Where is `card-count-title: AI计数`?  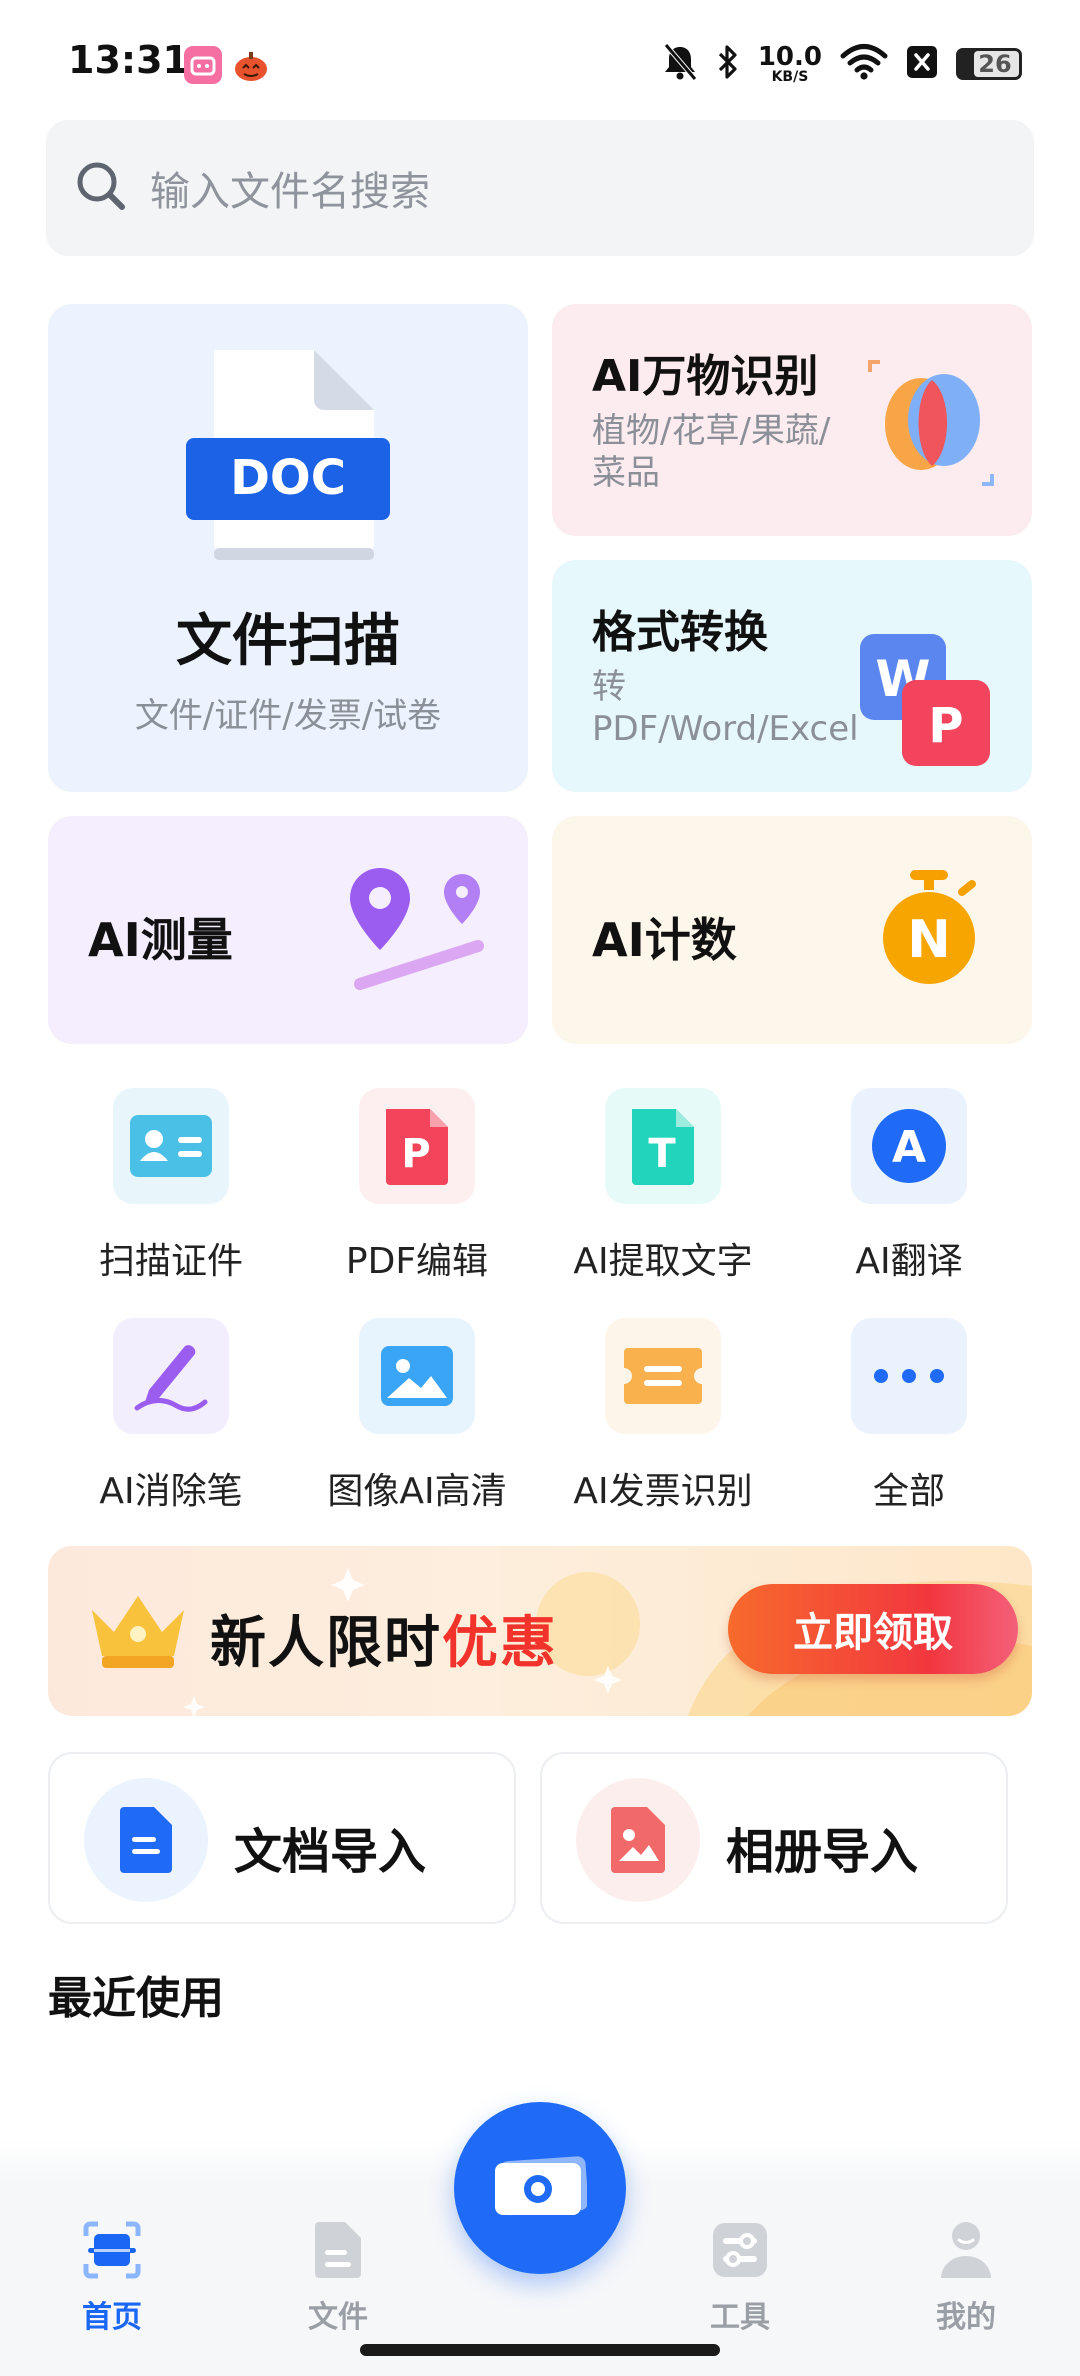 card-count-title: AI计数 is located at coordinates (664, 940).